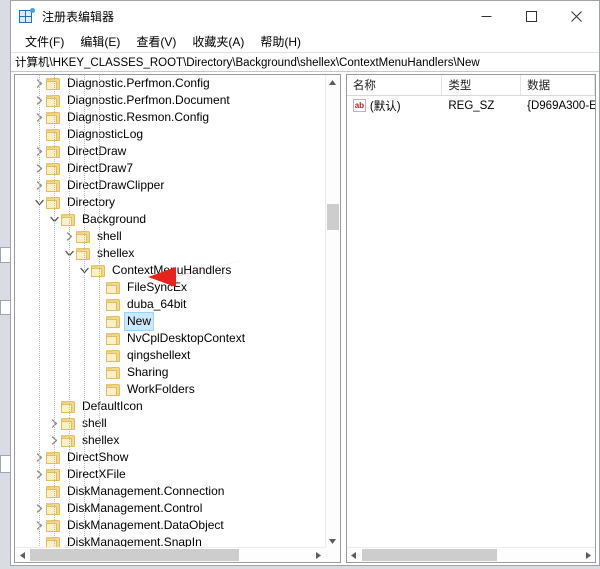 This screenshot has width=600, height=569. I want to click on value-list-rows: ab (默认) REG_SZ {D969A300-E, so click(471, 105).